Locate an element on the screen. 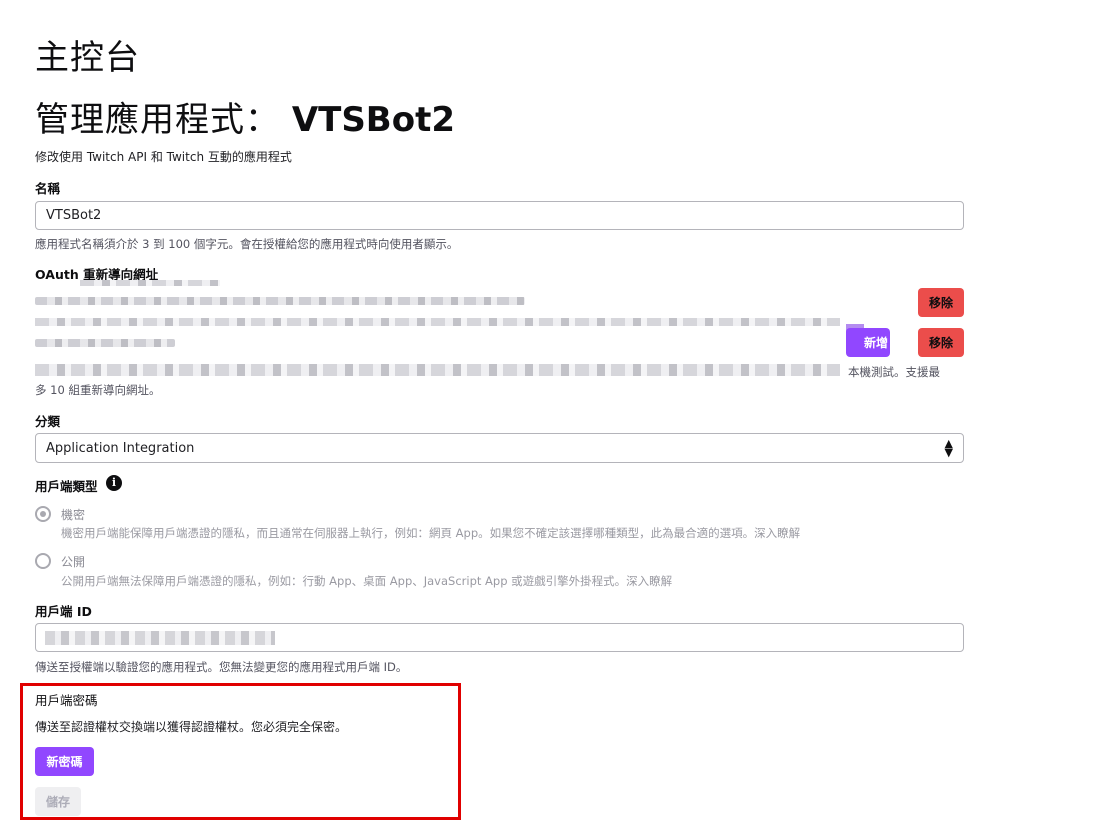  save-button: 儲存 is located at coordinates (58, 801).